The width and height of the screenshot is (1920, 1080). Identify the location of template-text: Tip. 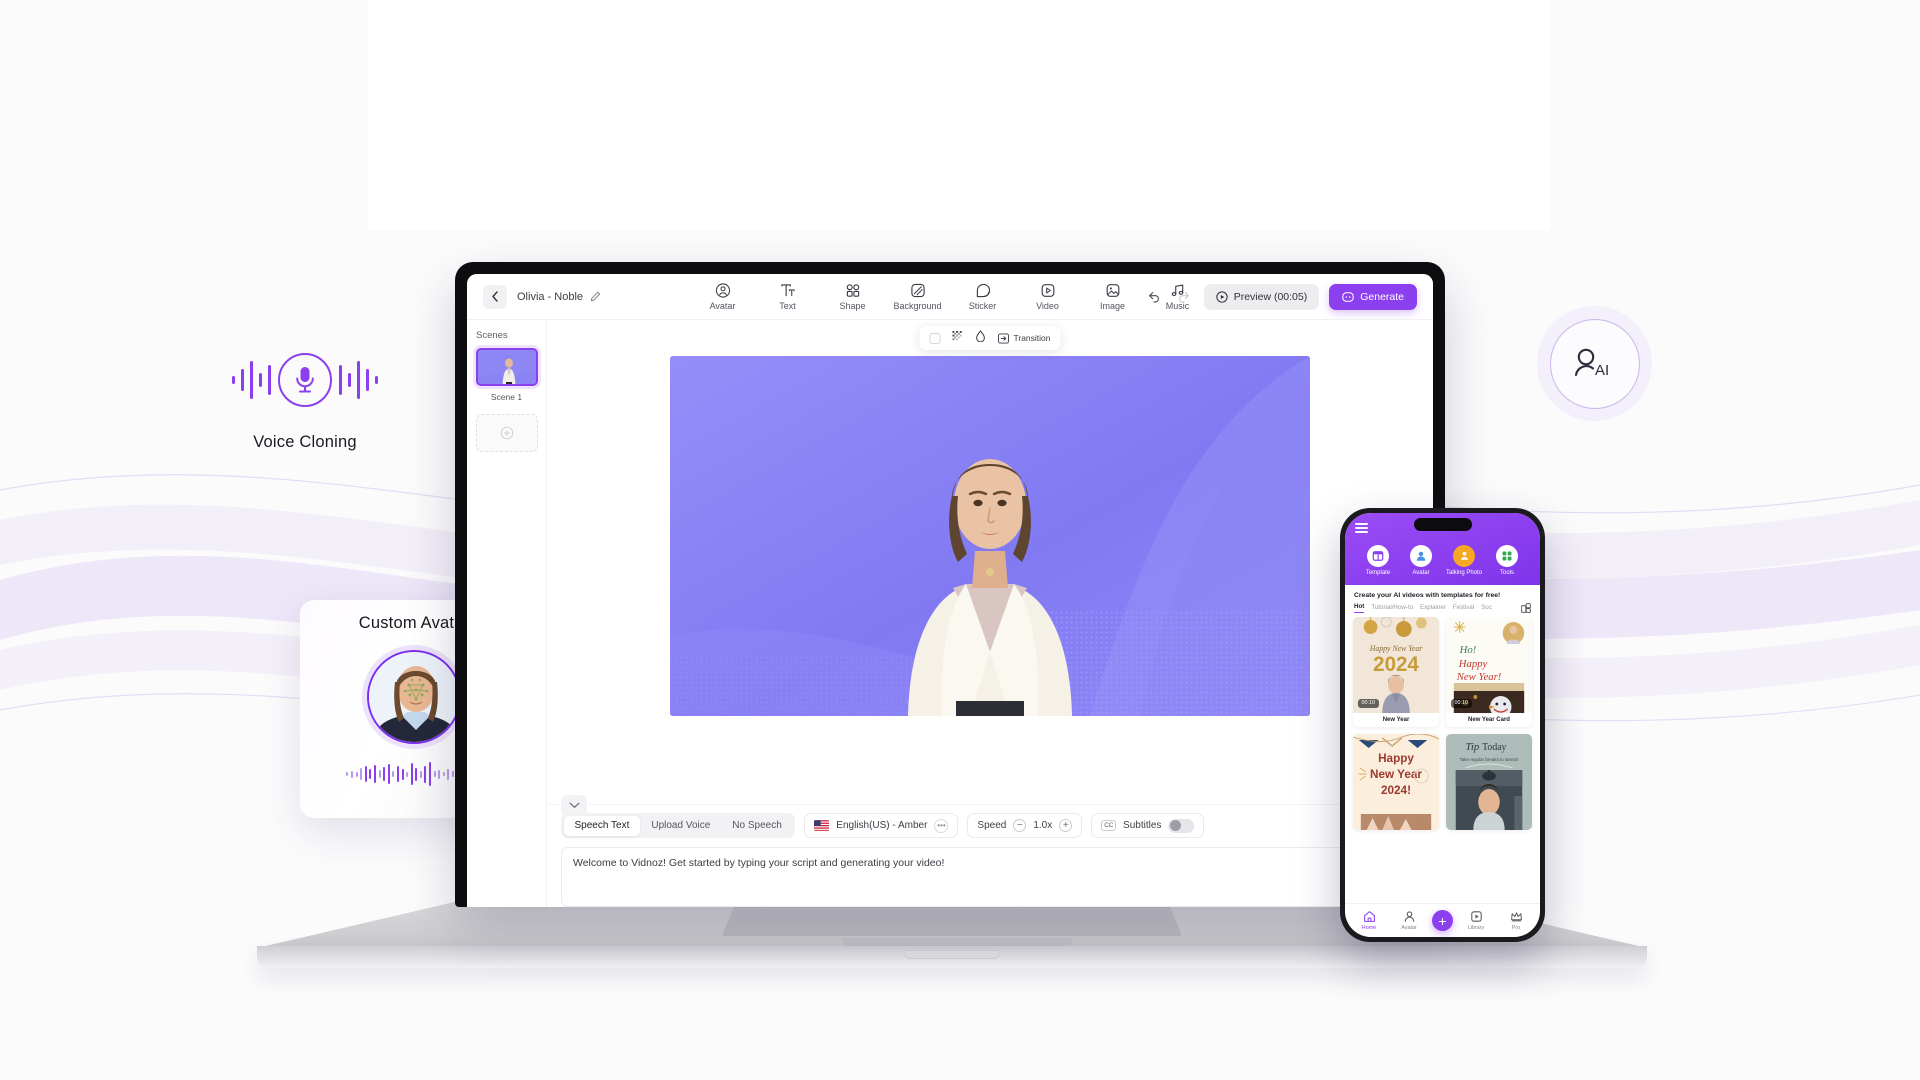
(1472, 747).